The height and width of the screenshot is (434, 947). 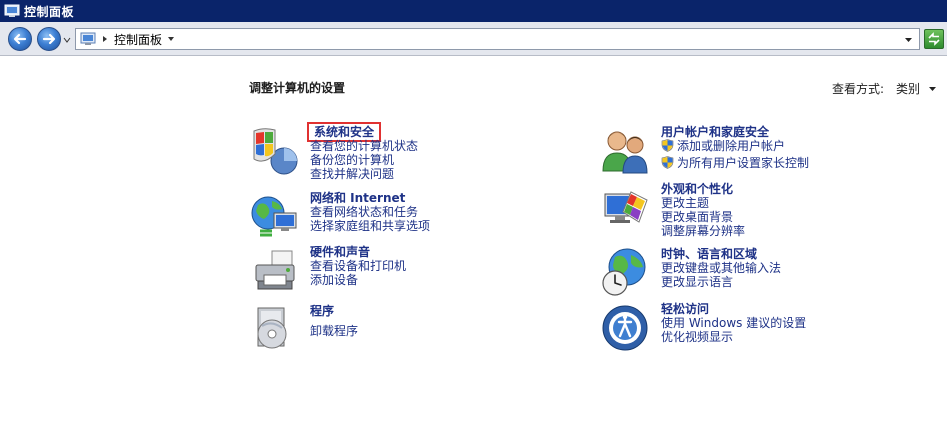 What do you see at coordinates (460, 160) in the screenshot?
I see `task-link: 备份您的计算机` at bounding box center [460, 160].